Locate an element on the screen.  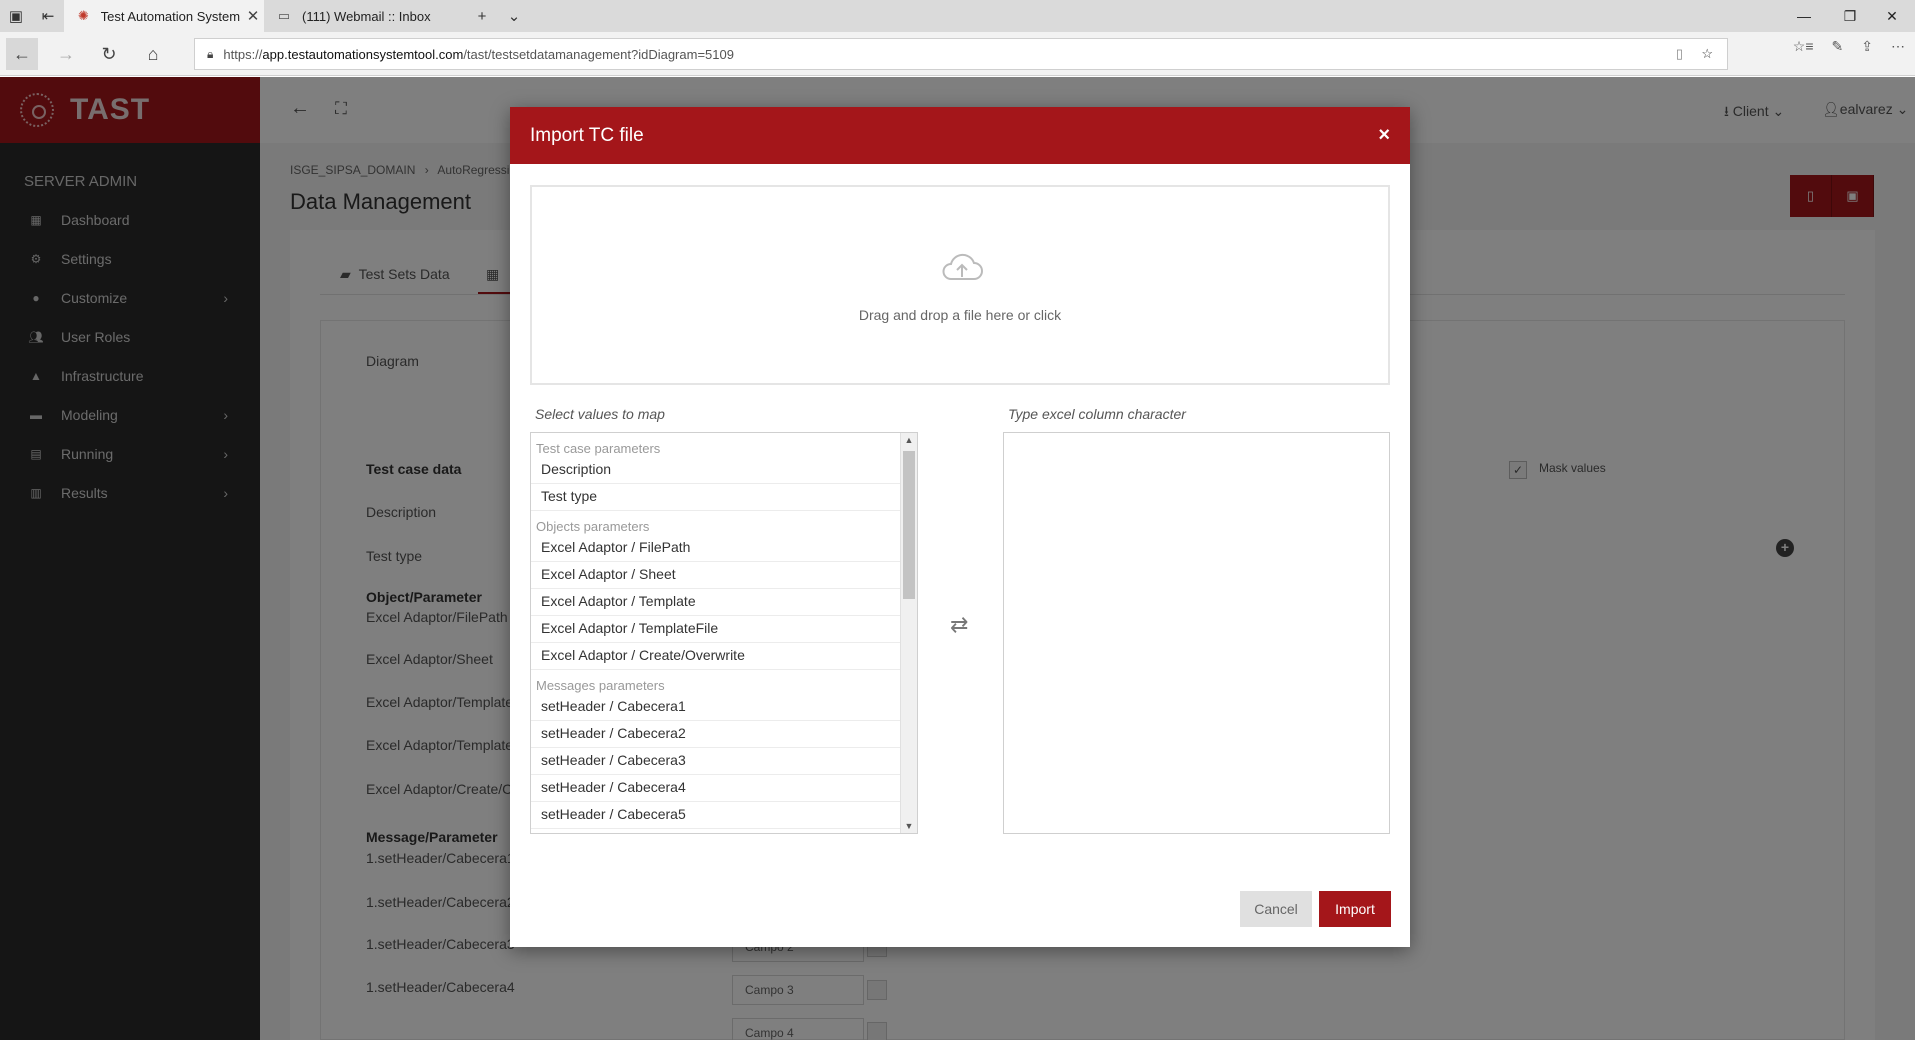
reading-view-icon: ▯ is located at coordinates (1679, 54).